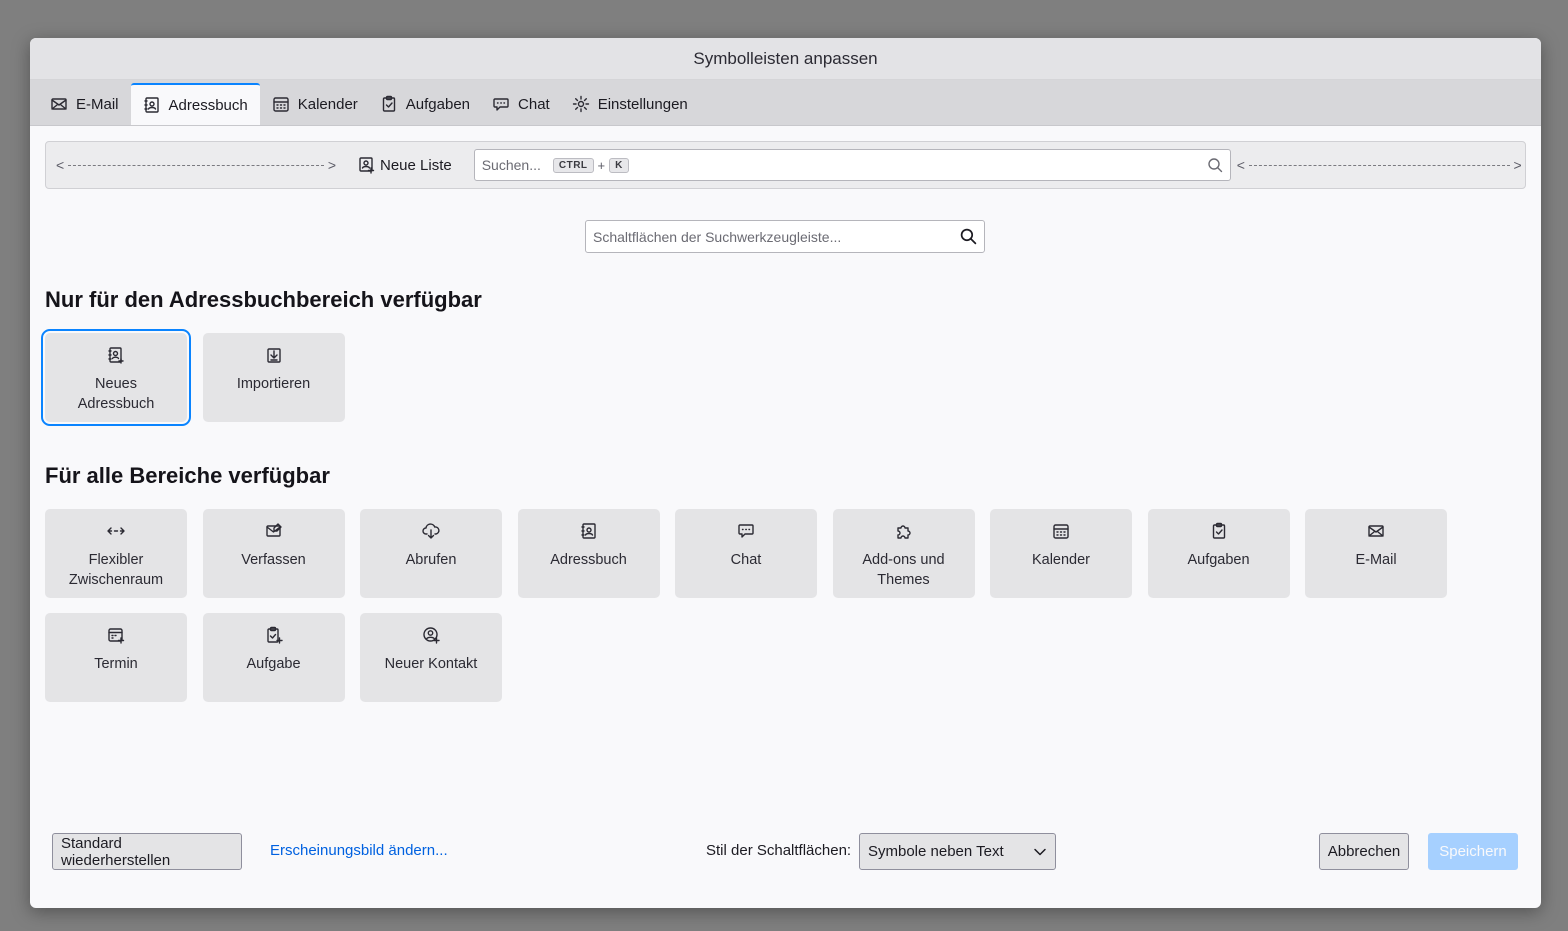 This screenshot has height=931, width=1568. What do you see at coordinates (116, 394) in the screenshot?
I see `button-label: Neues Adressbuch` at bounding box center [116, 394].